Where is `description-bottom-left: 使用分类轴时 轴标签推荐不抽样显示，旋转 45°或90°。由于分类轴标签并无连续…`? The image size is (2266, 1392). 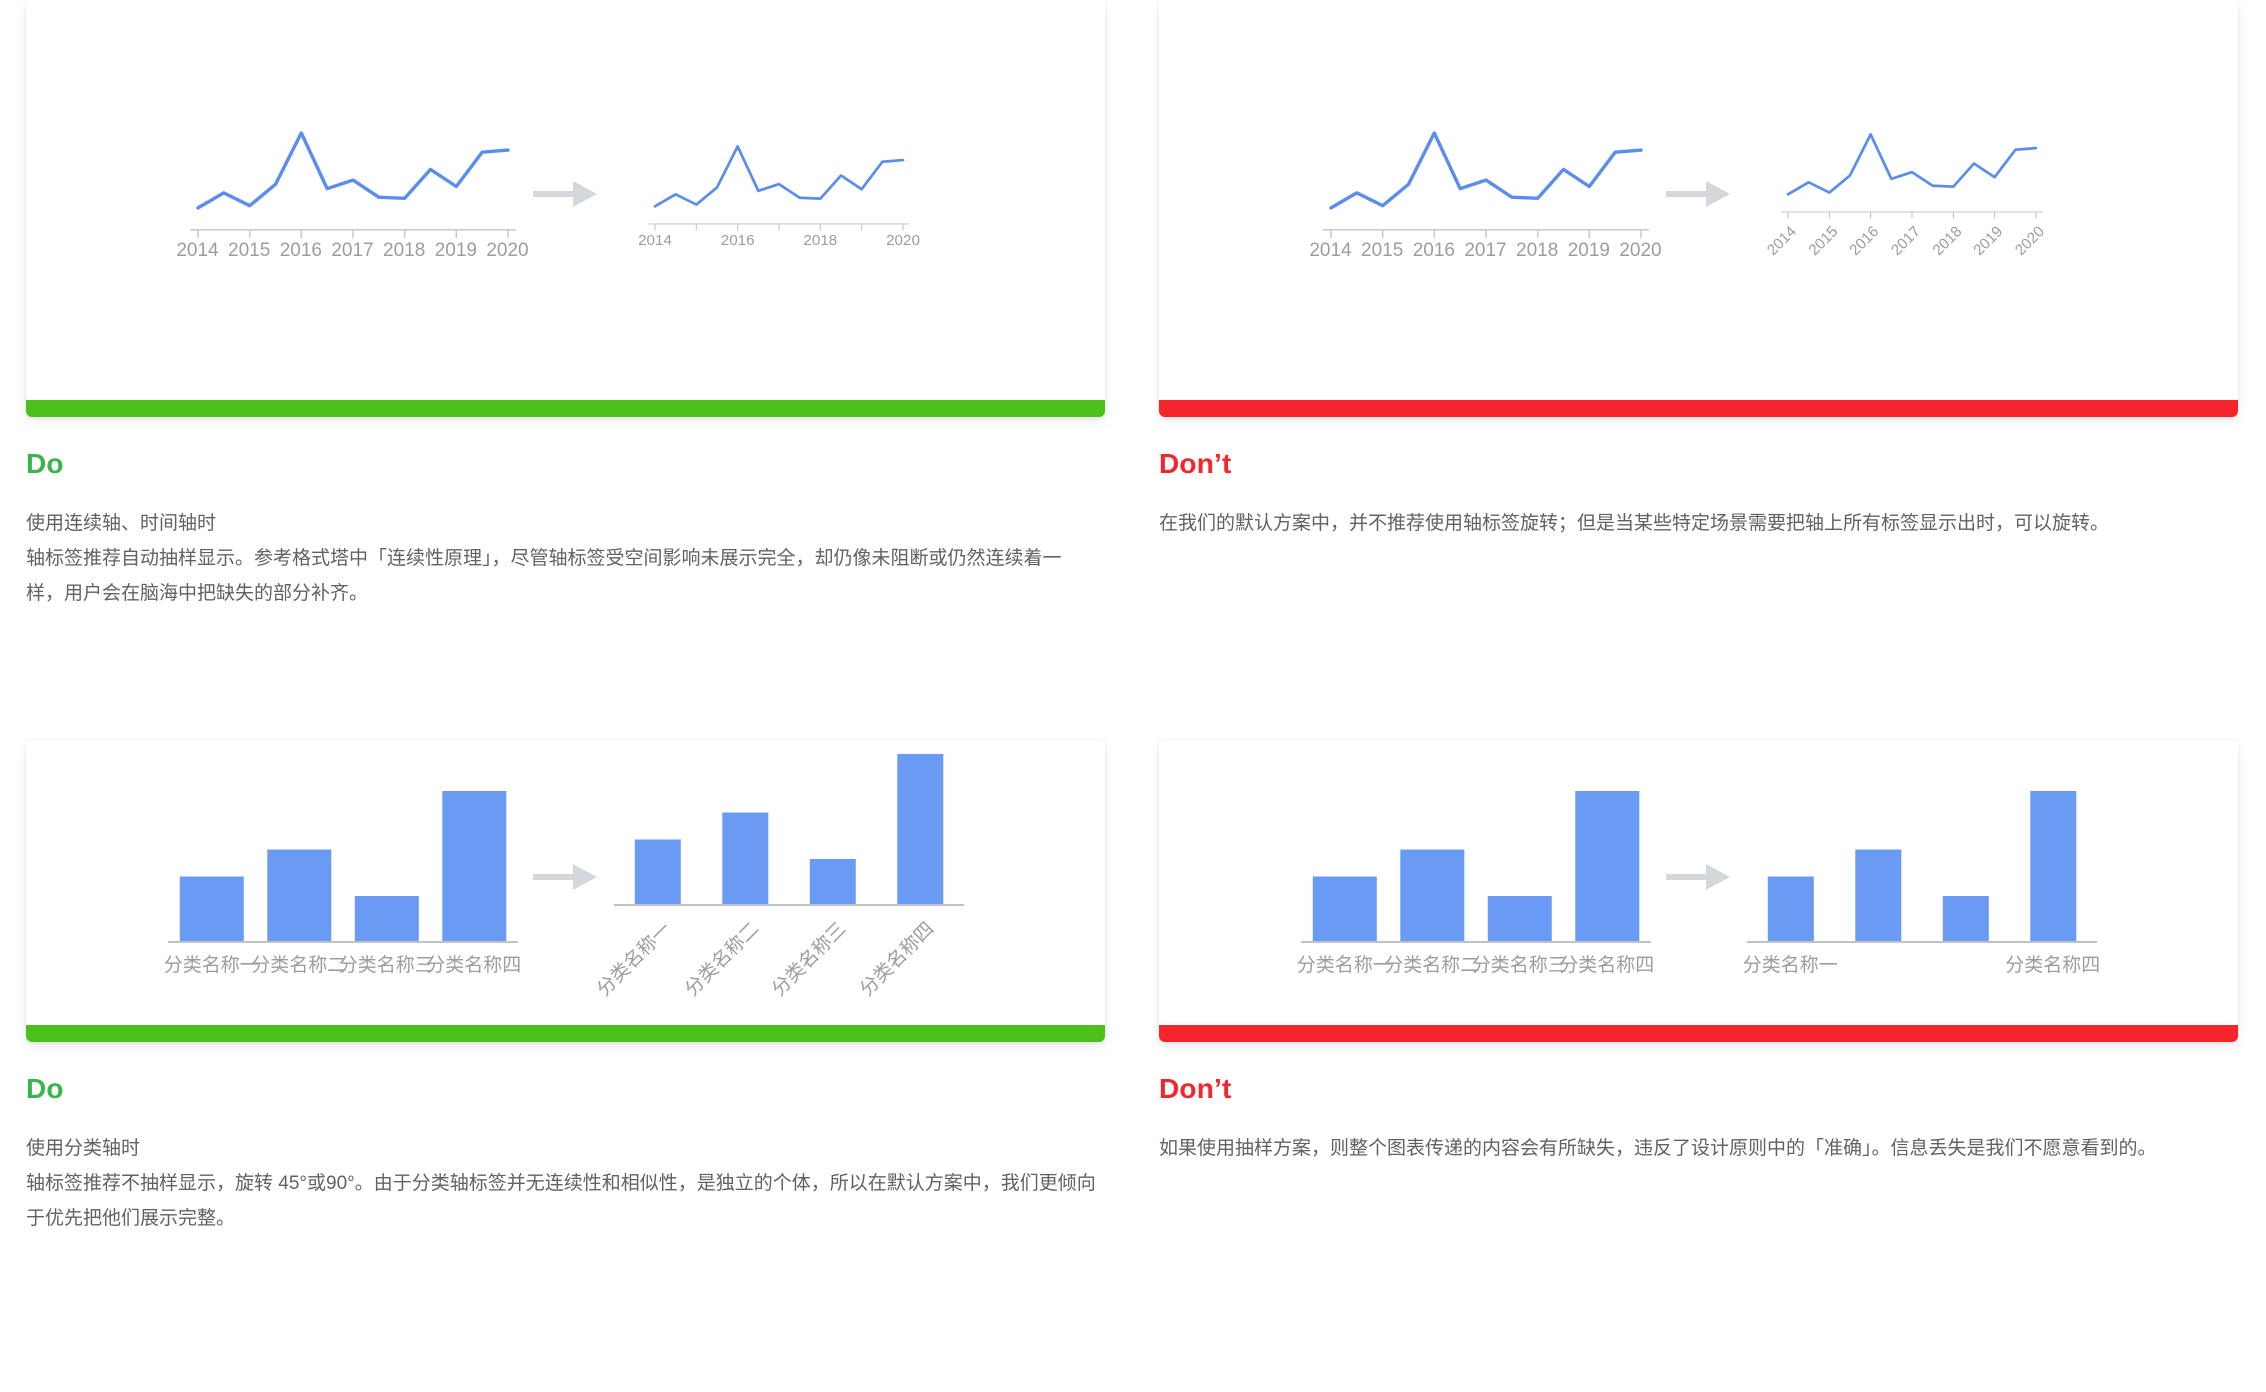 description-bottom-left: 使用分类轴时 轴标签推荐不抽样显示，旋转 45°或90°。由于分类轴标签并无连续… is located at coordinates (561, 1183).